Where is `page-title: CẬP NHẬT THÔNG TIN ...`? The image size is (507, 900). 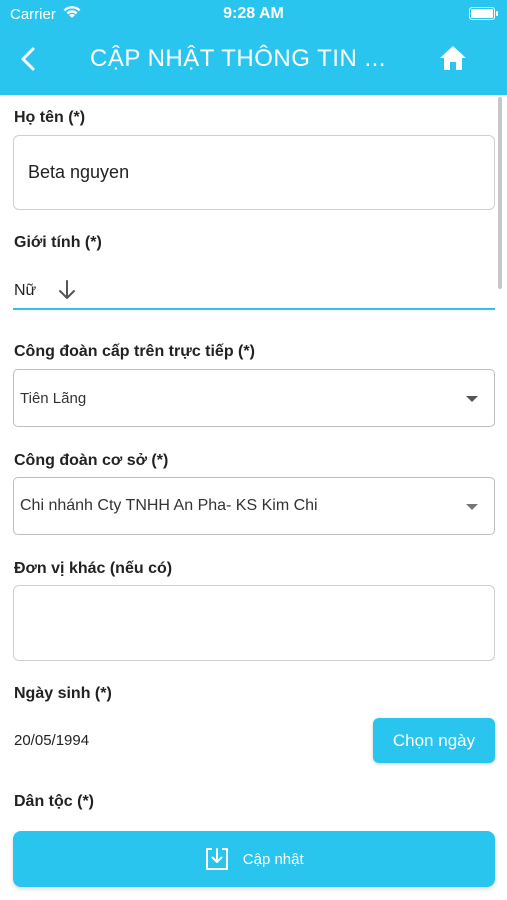
page-title: CẬP NHẬT THÔNG TIN ... is located at coordinates (238, 58).